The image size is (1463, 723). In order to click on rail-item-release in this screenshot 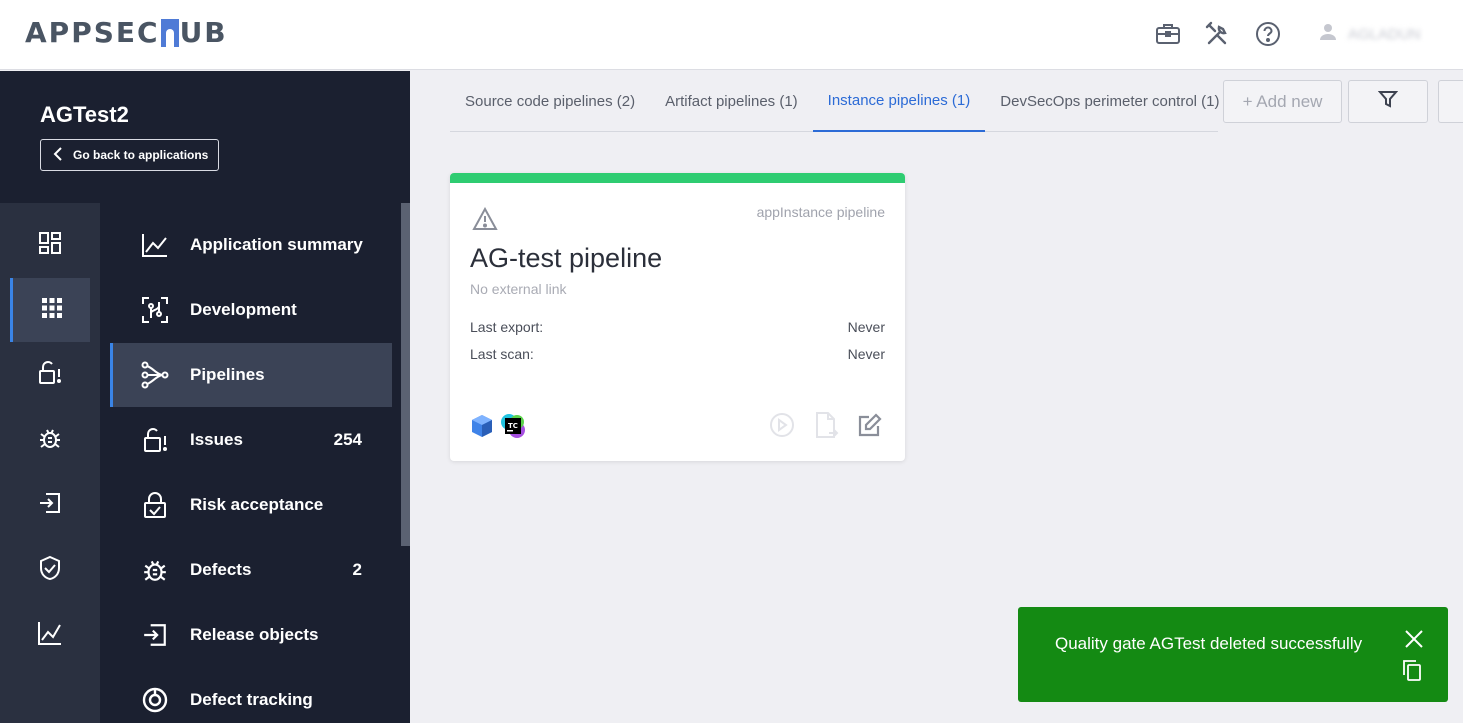, I will do `click(50, 505)`.